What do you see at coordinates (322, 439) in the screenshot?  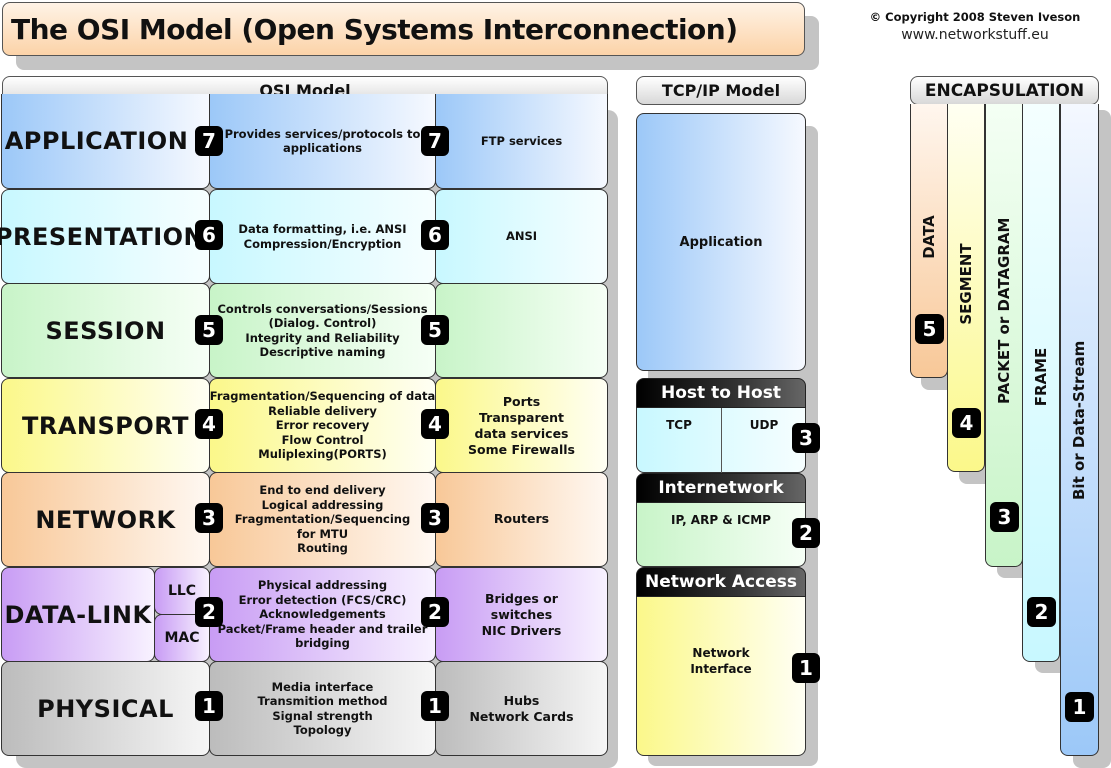 I see `description-line: Flow Control` at bounding box center [322, 439].